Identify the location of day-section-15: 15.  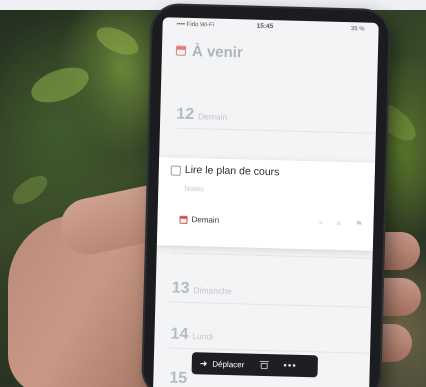
(178, 378).